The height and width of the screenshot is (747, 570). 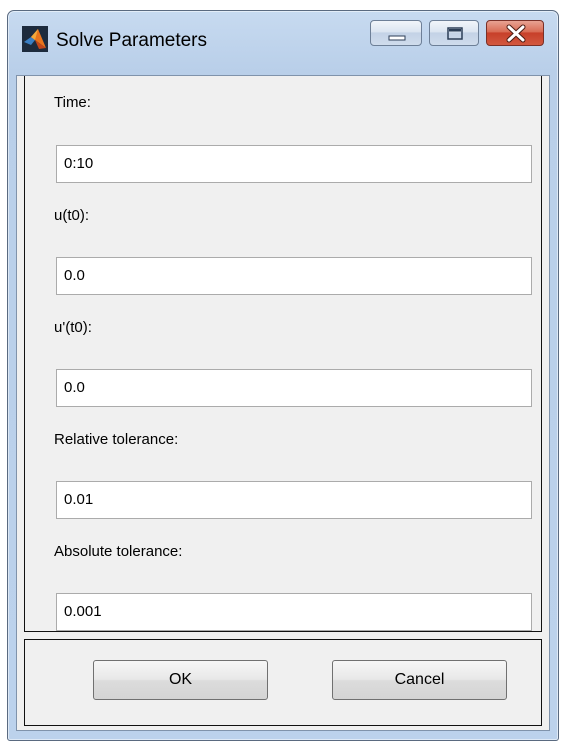 I want to click on ok-button: OK, so click(x=180, y=680).